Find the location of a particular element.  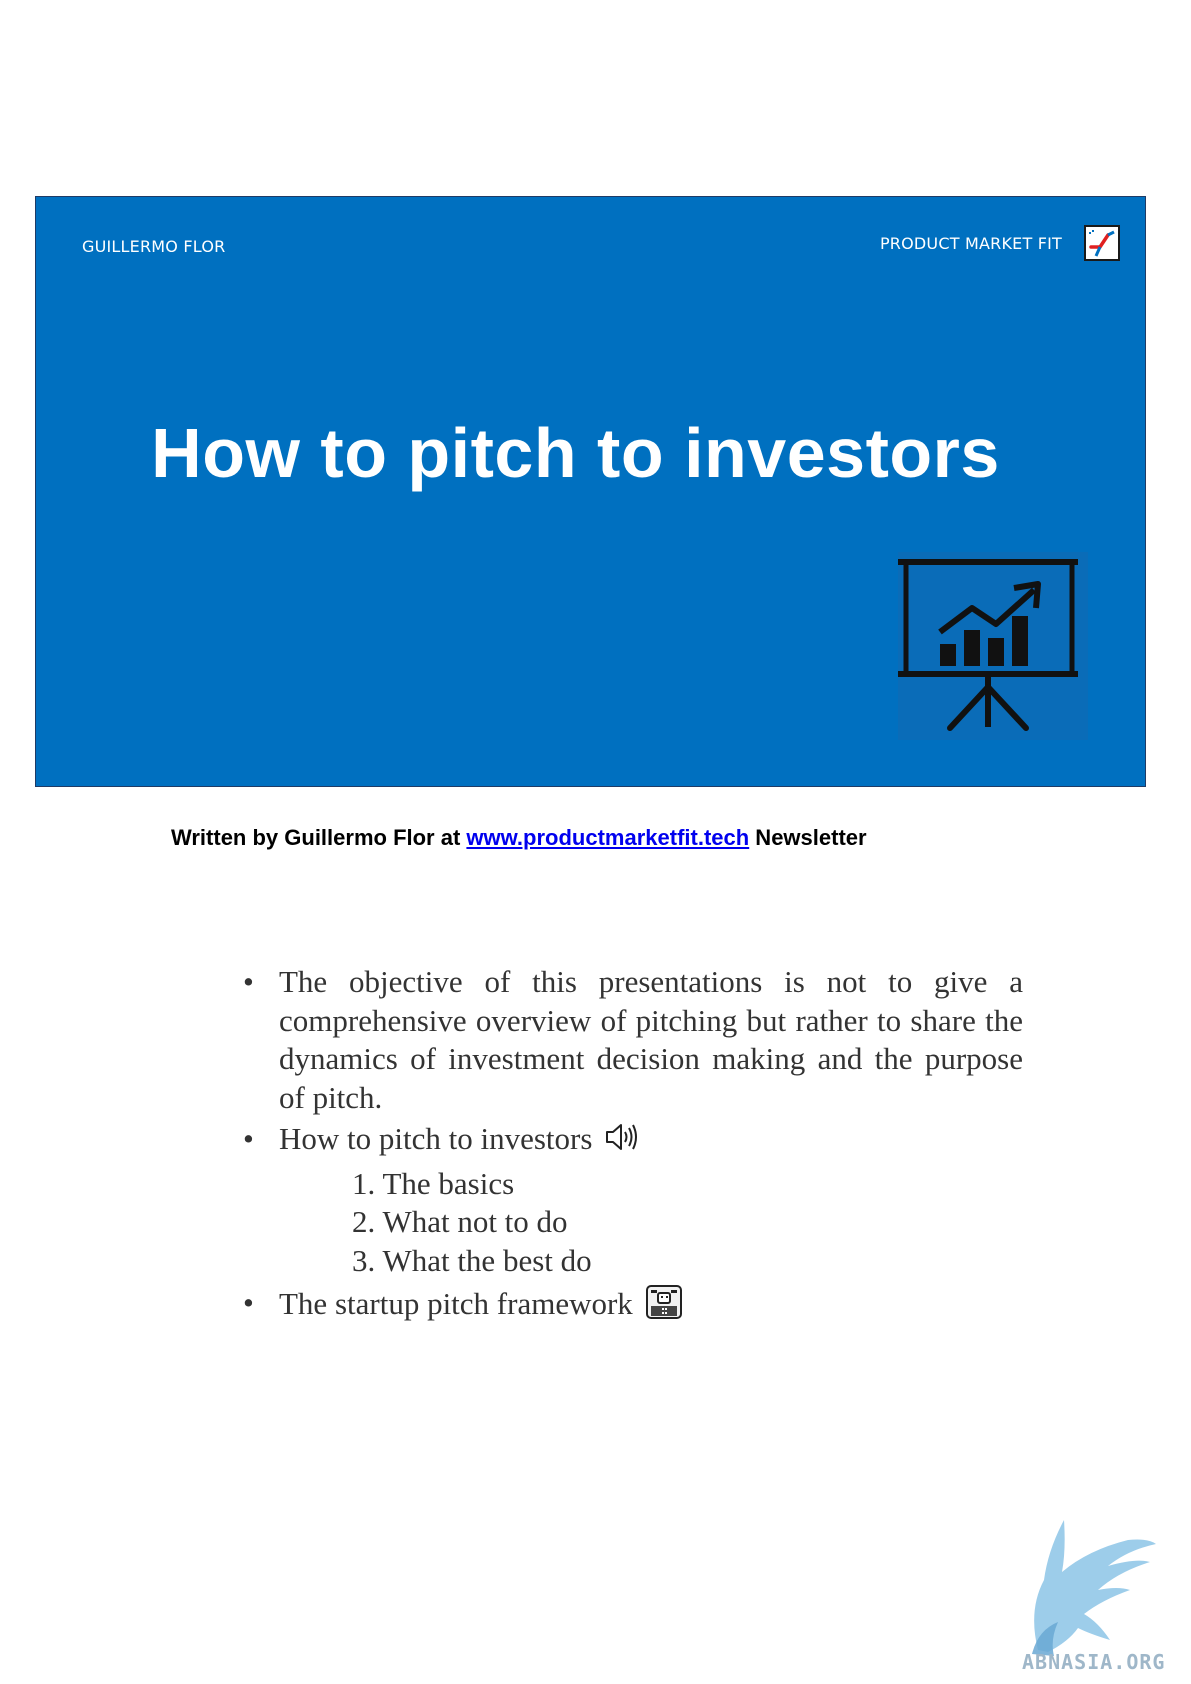

list-item: How to pitch to investors is located at coordinates (633, 1141).